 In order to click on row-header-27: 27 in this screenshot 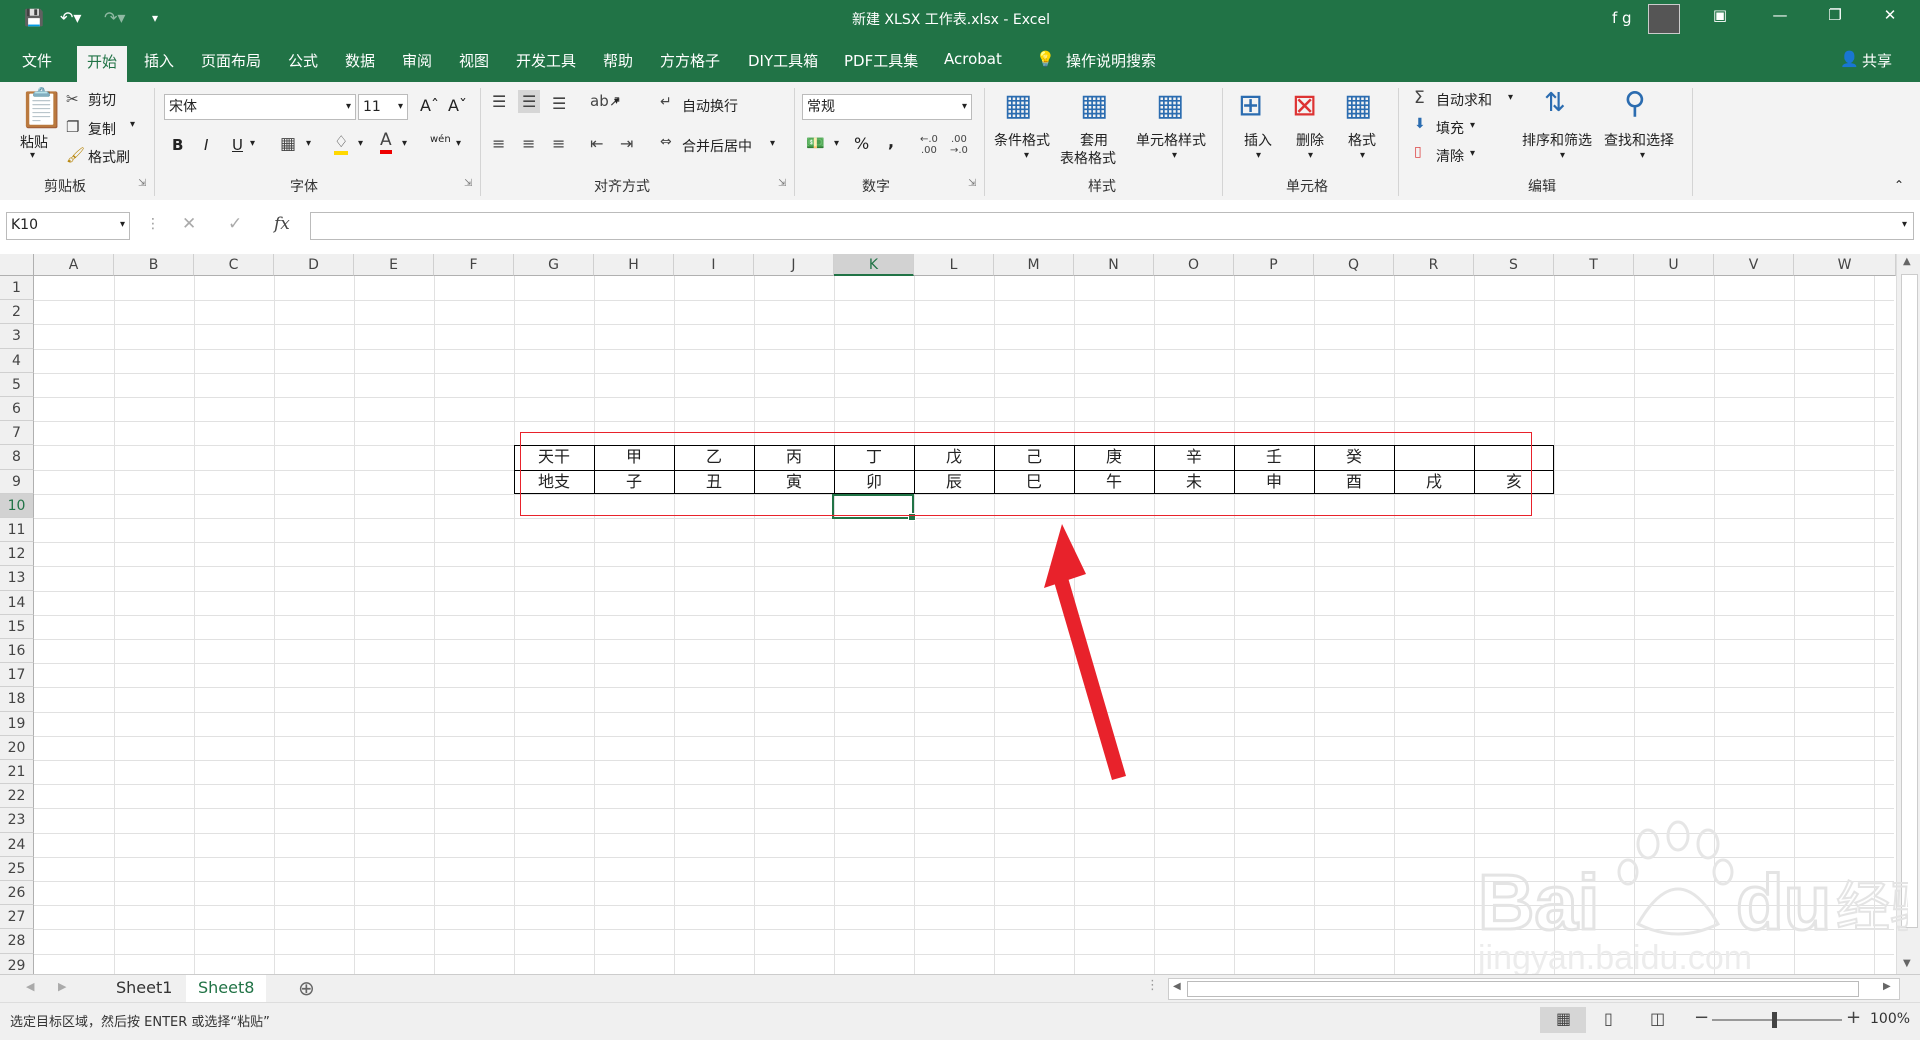, I will do `click(17, 917)`.